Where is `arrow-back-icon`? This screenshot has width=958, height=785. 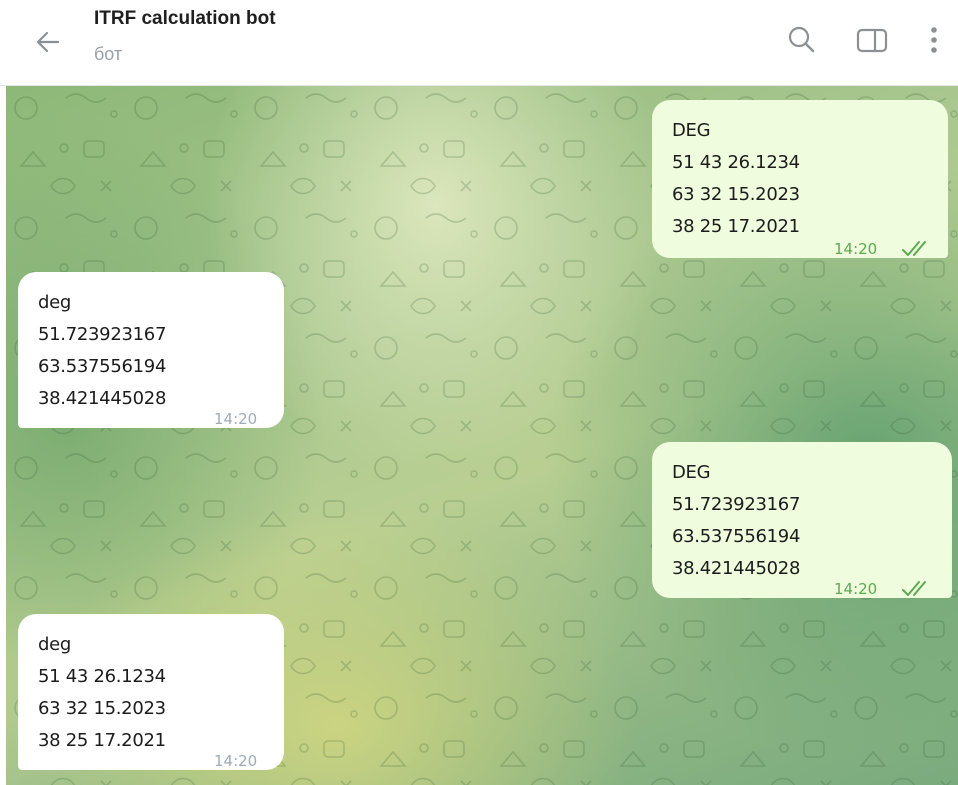
arrow-back-icon is located at coordinates (48, 42).